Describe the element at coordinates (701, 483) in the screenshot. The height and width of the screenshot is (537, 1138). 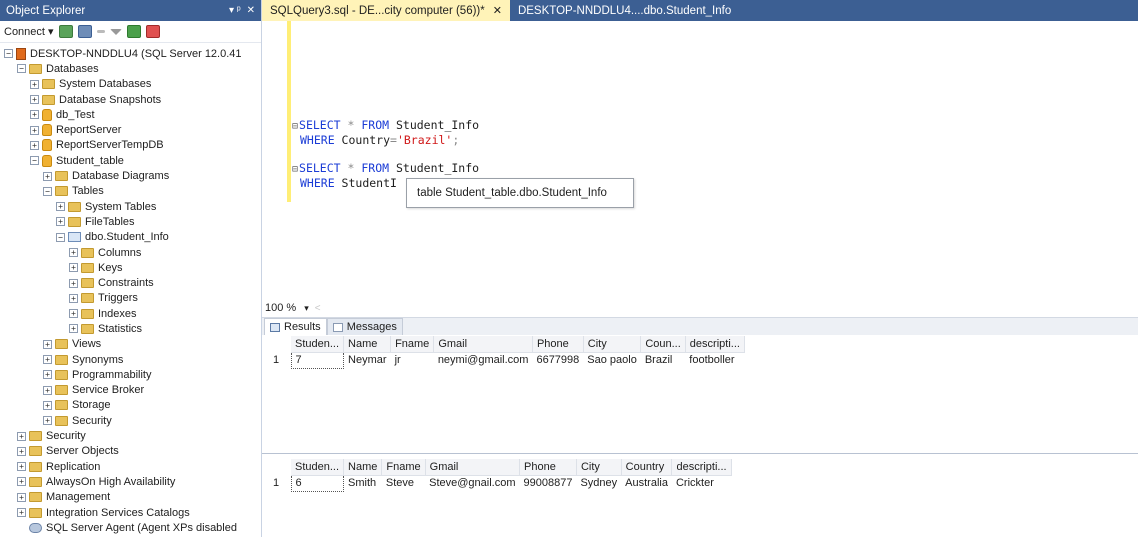
I see `grid-cell: Crickter` at that location.